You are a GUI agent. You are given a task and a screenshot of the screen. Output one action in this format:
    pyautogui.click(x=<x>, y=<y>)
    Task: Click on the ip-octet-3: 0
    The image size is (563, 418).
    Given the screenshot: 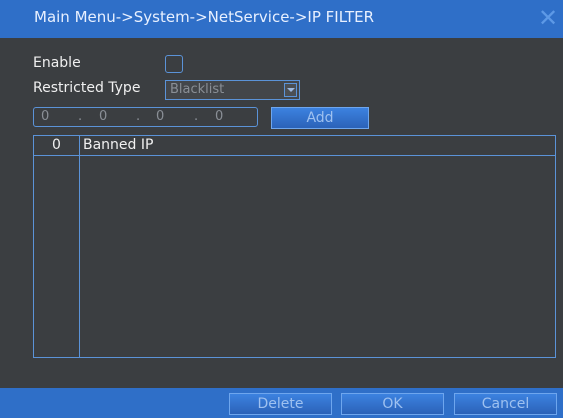 What is the action you would take?
    pyautogui.click(x=160, y=116)
    